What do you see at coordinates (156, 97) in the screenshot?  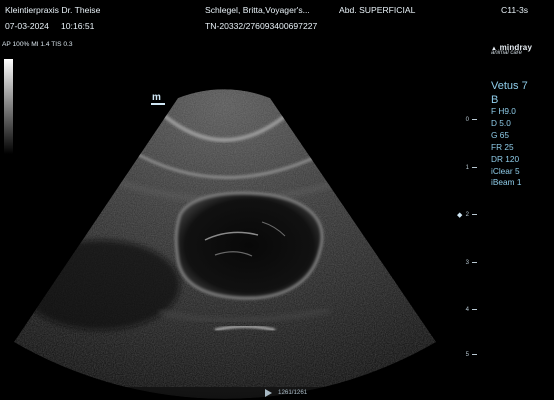 I see `orientation-marker: m` at bounding box center [156, 97].